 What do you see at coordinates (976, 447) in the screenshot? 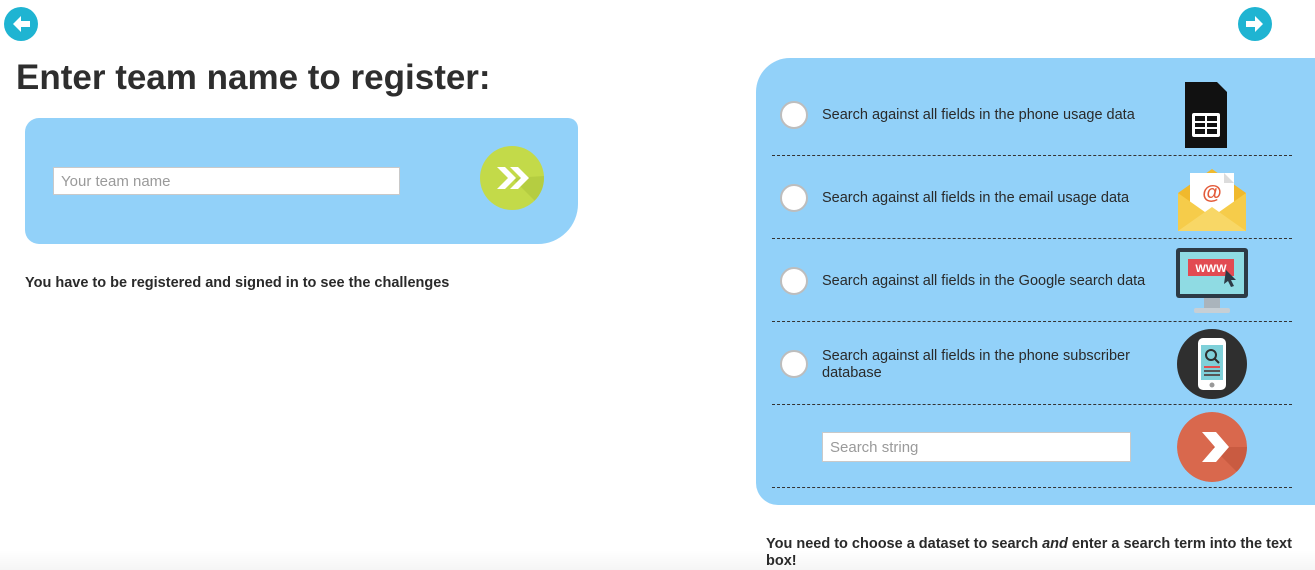
I see `search-string-input` at bounding box center [976, 447].